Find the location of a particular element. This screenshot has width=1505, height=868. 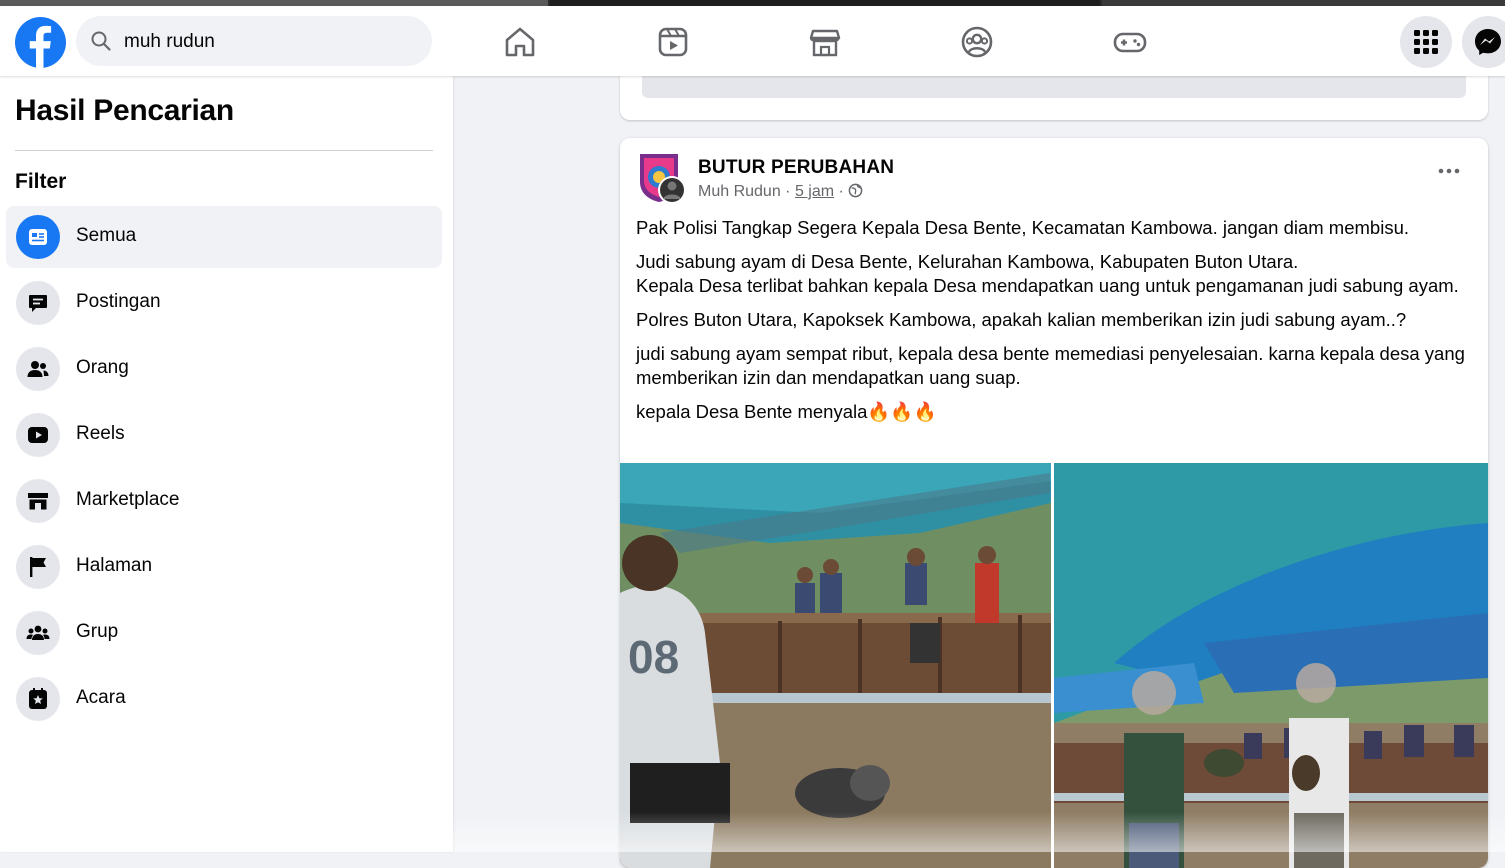

feed-icon is located at coordinates (38, 237).